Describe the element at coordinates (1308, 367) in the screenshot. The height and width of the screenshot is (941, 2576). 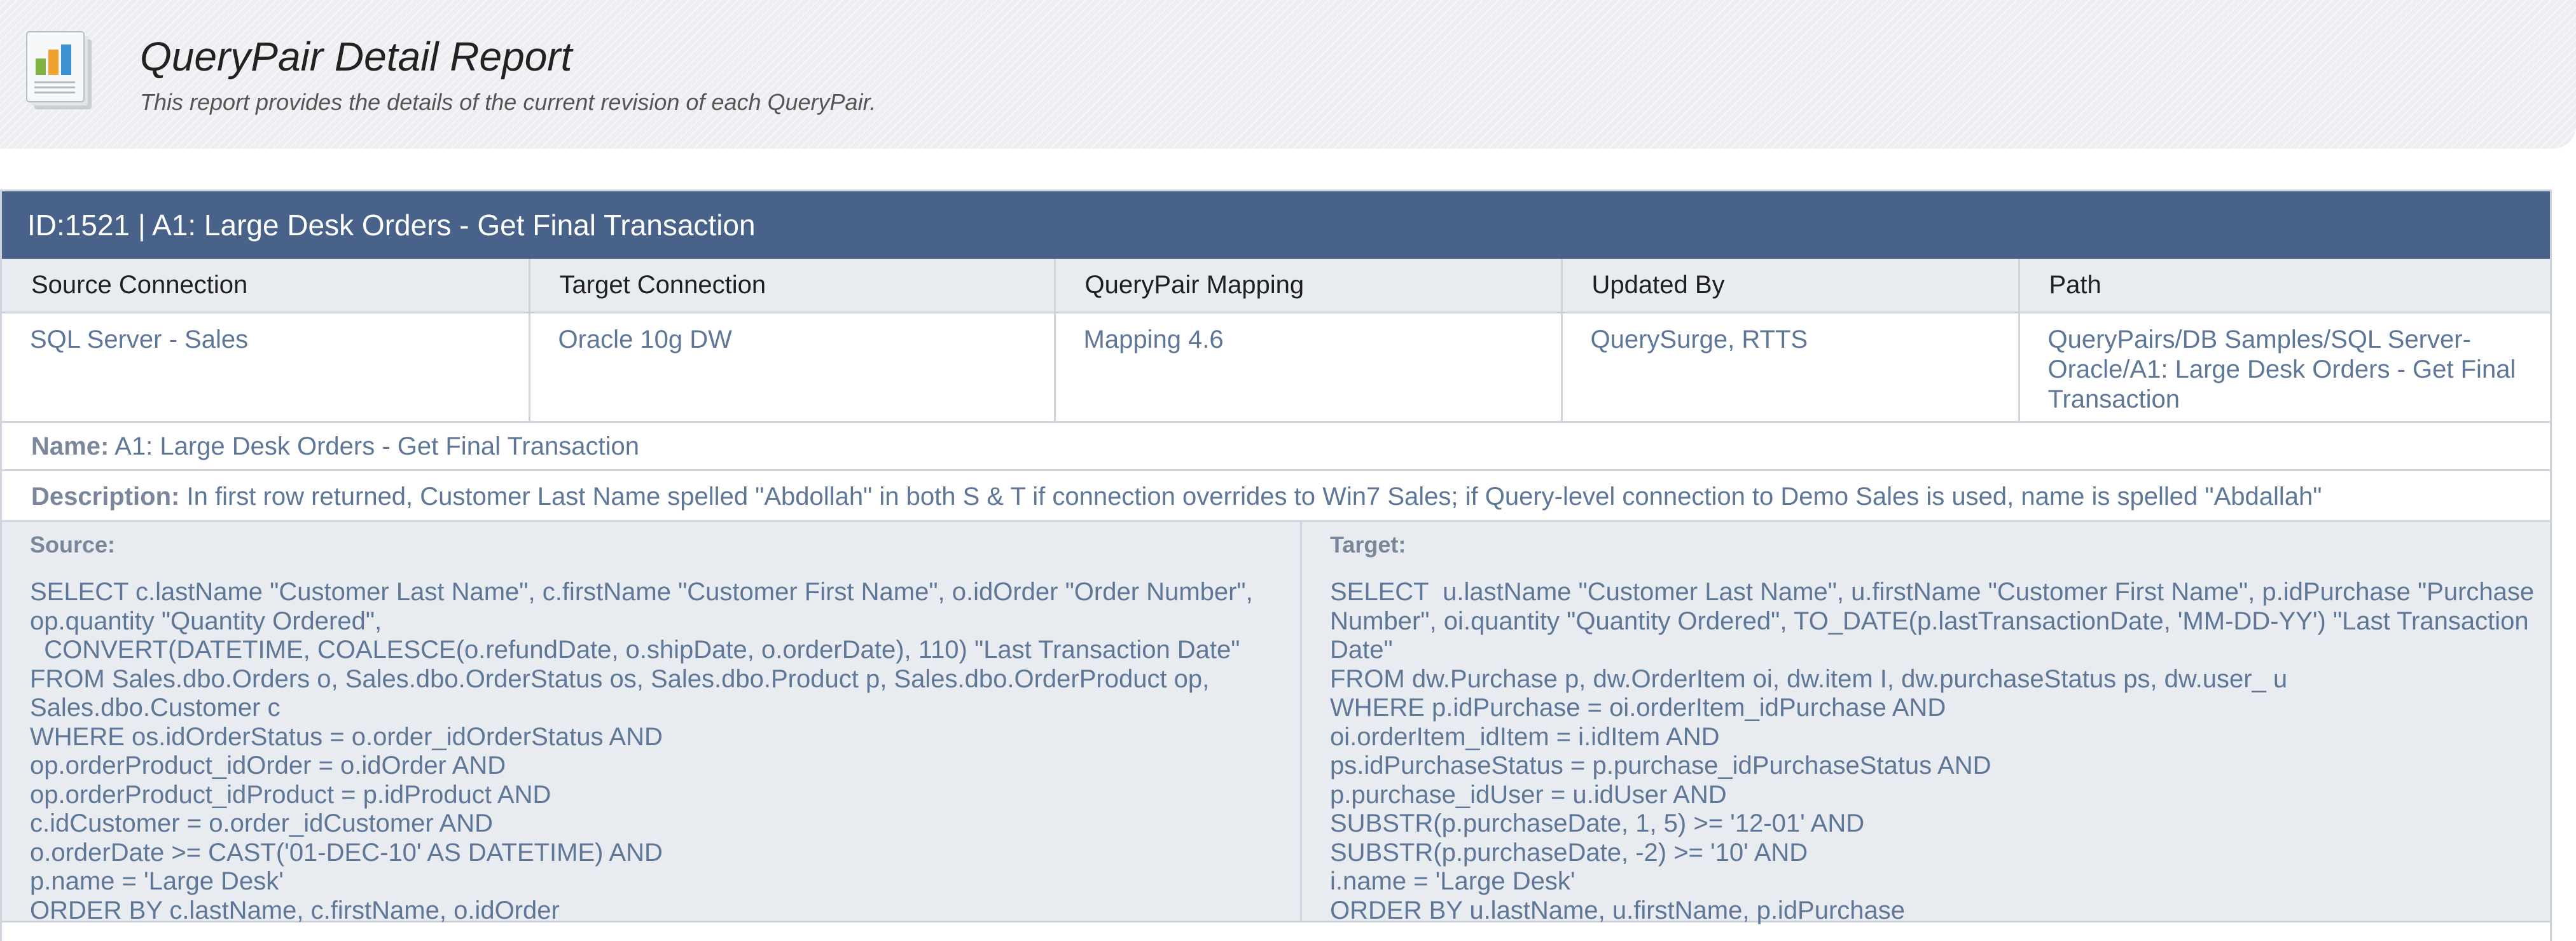
I see `value-querypair-mapping: Mapping 4.6` at that location.